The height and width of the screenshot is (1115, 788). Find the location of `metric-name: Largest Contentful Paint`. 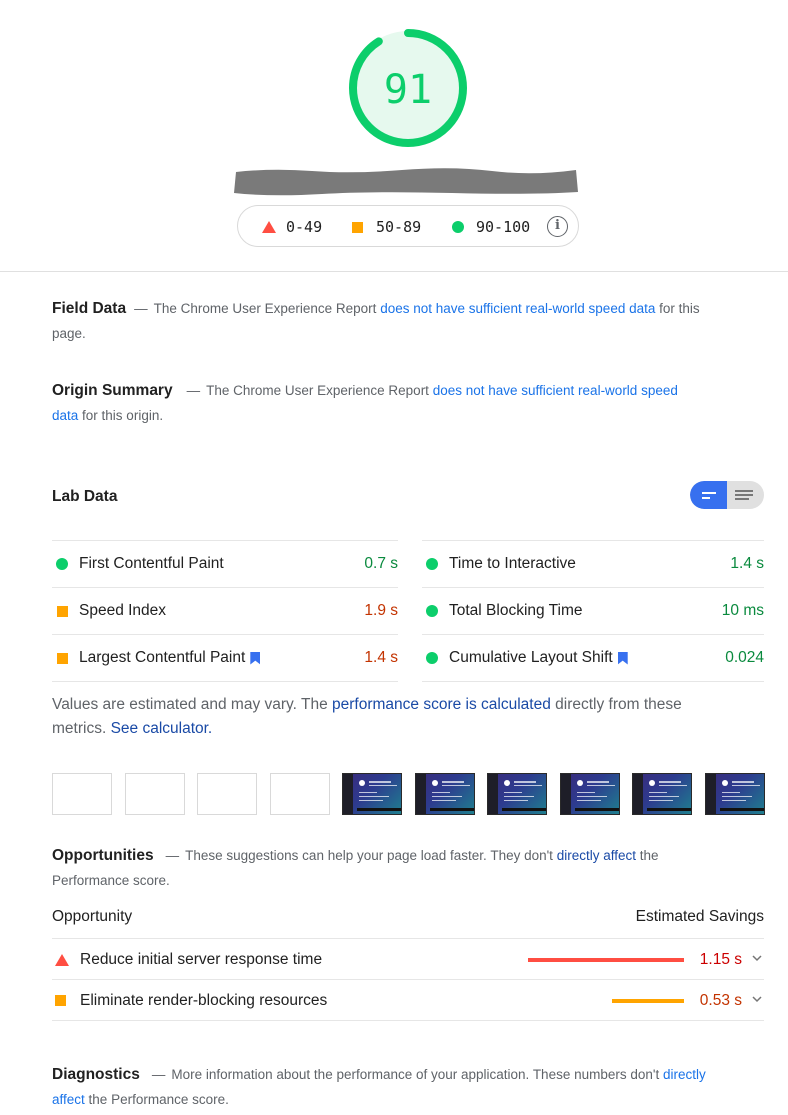

metric-name: Largest Contentful Paint is located at coordinates (221, 658).